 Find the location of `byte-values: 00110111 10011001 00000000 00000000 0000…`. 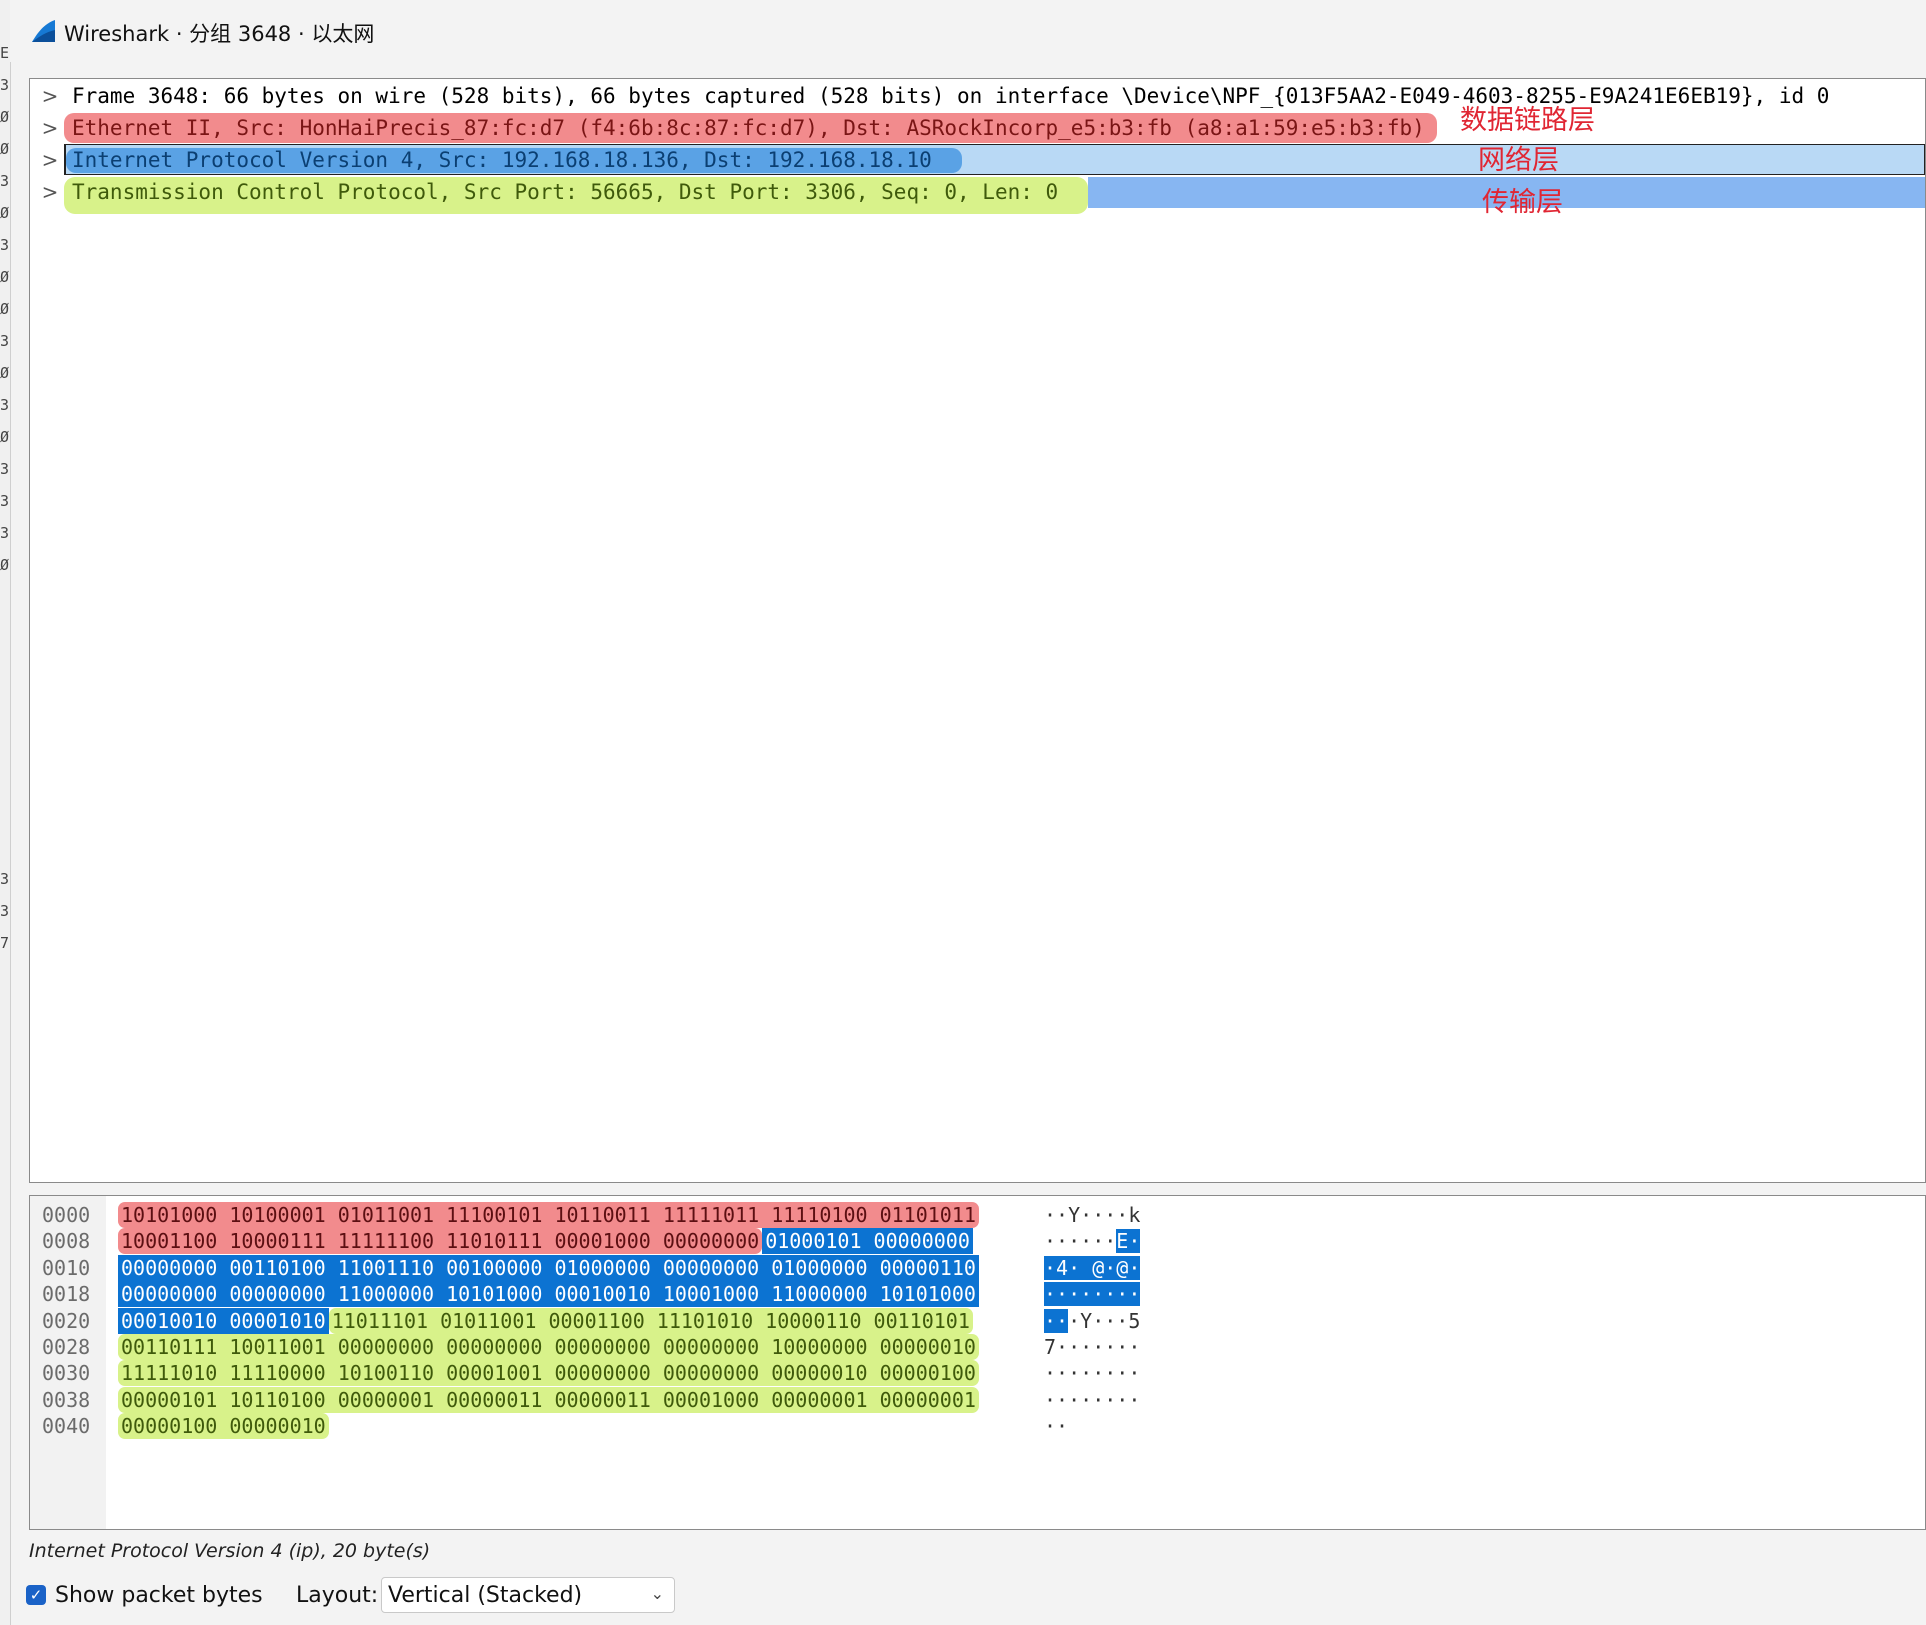

byte-values: 00110111 10011001 00000000 00000000 0000… is located at coordinates (548, 1347).